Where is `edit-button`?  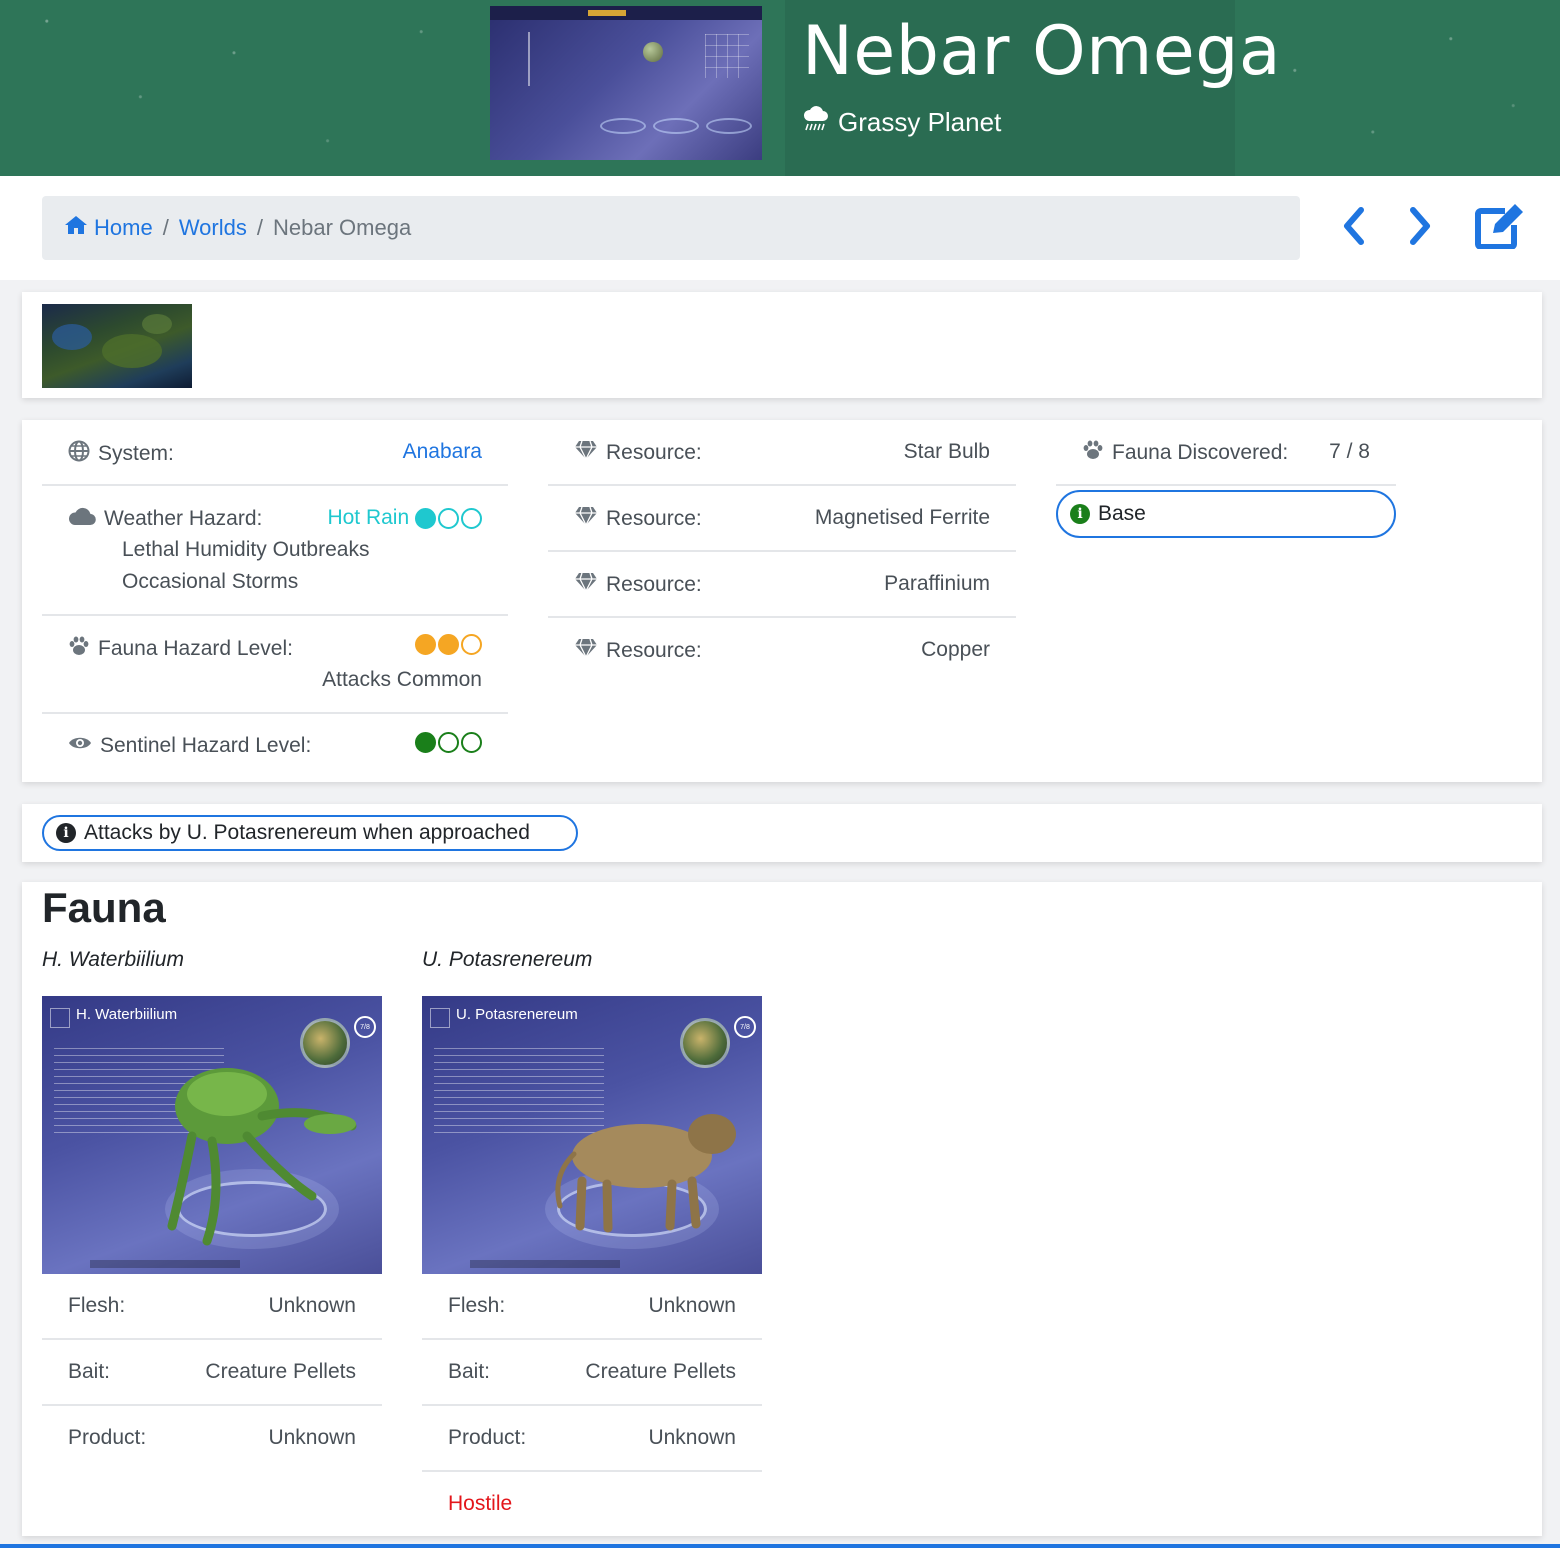
edit-button is located at coordinates (1500, 226).